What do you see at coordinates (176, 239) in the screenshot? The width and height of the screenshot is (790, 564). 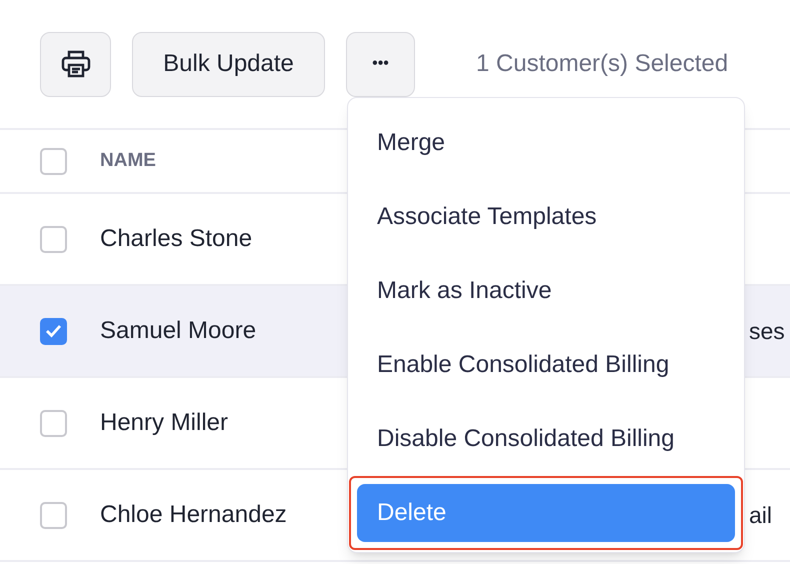 I see `customer-name: Charles Stone` at bounding box center [176, 239].